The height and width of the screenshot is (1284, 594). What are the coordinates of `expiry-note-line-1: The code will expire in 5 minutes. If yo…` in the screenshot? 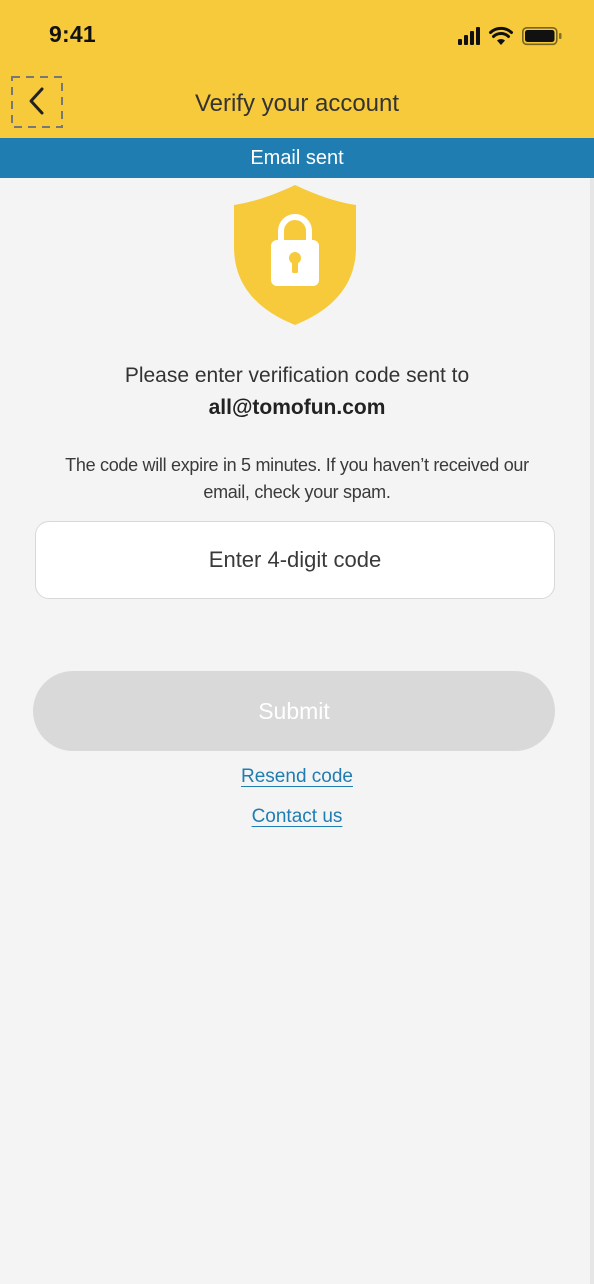 It's located at (297, 465).